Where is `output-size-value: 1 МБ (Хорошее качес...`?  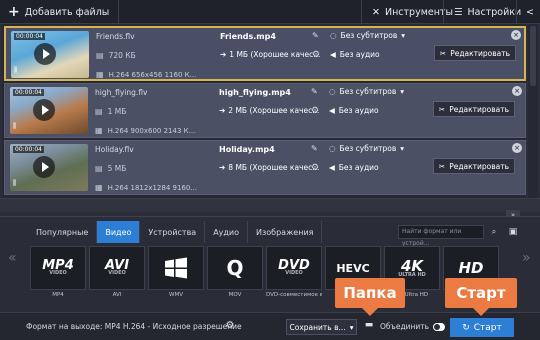
output-size-value: 1 МБ (Хорошее качес... is located at coordinates (275, 54).